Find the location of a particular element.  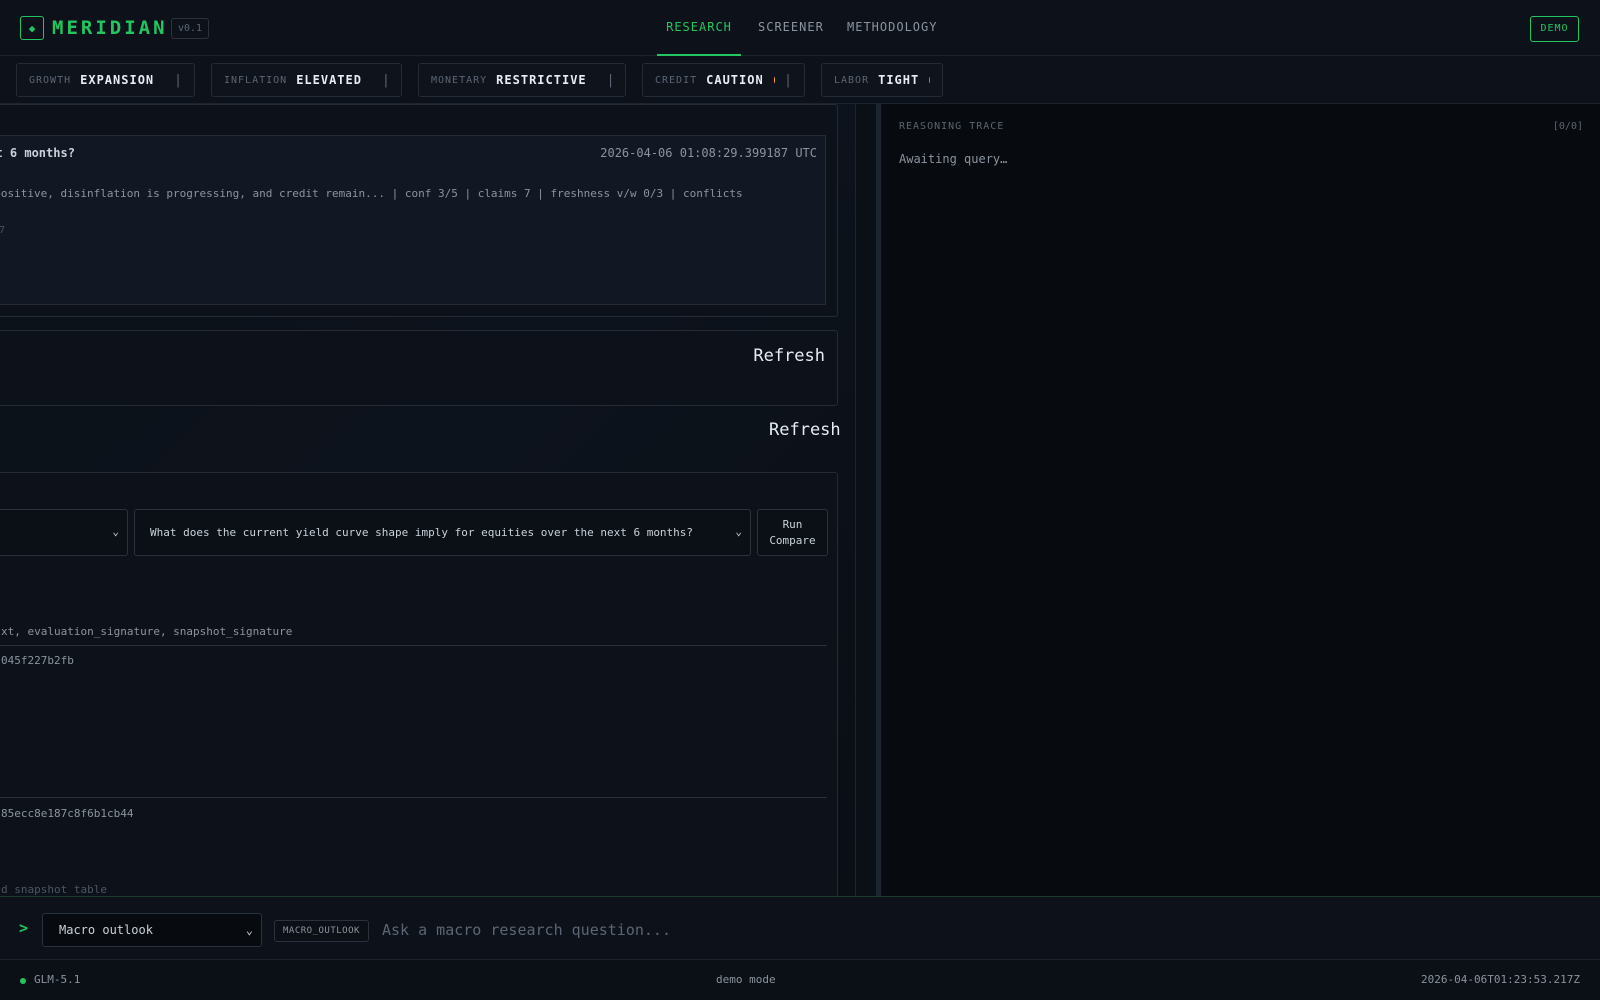

trace-count: [0/0] is located at coordinates (1567, 126).